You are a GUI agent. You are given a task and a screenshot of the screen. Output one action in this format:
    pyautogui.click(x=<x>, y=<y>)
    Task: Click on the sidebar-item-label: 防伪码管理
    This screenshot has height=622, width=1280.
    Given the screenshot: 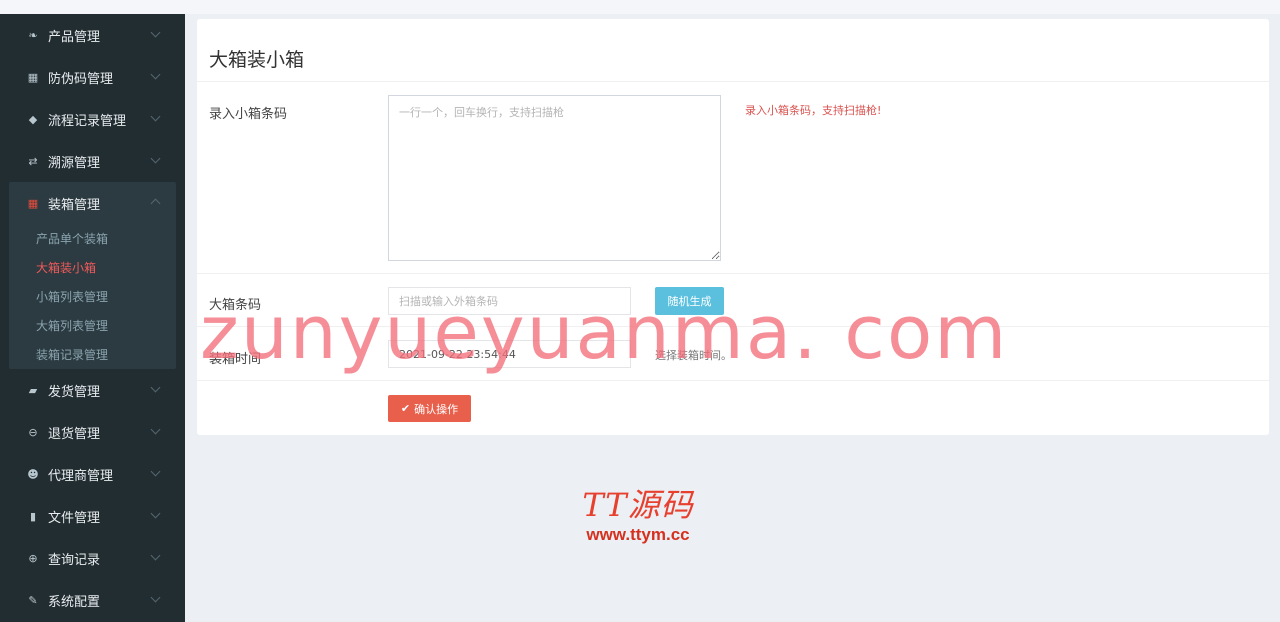 What is the action you would take?
    pyautogui.click(x=81, y=79)
    